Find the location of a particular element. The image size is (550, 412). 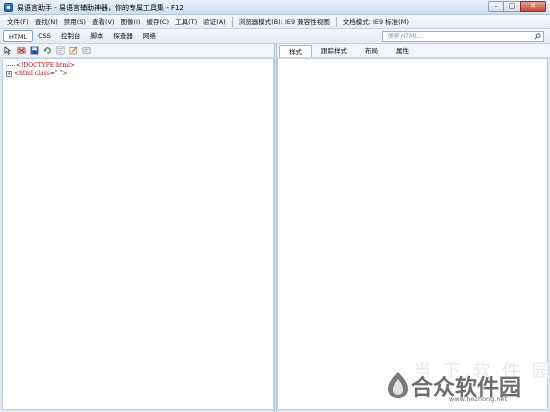

search-icon is located at coordinates (537, 36).